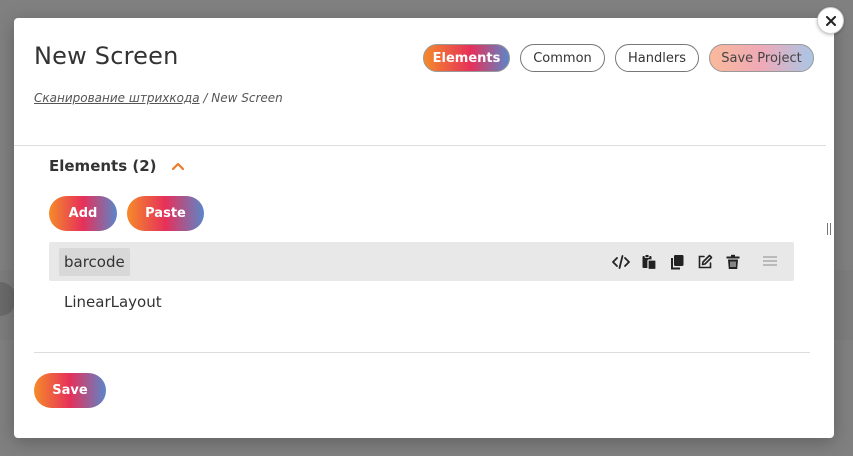  I want to click on code-icon, so click(621, 262).